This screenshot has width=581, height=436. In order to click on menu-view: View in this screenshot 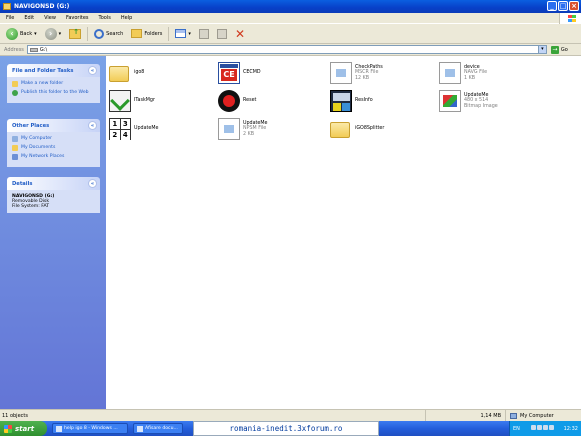, I will do `click(50, 18)`.